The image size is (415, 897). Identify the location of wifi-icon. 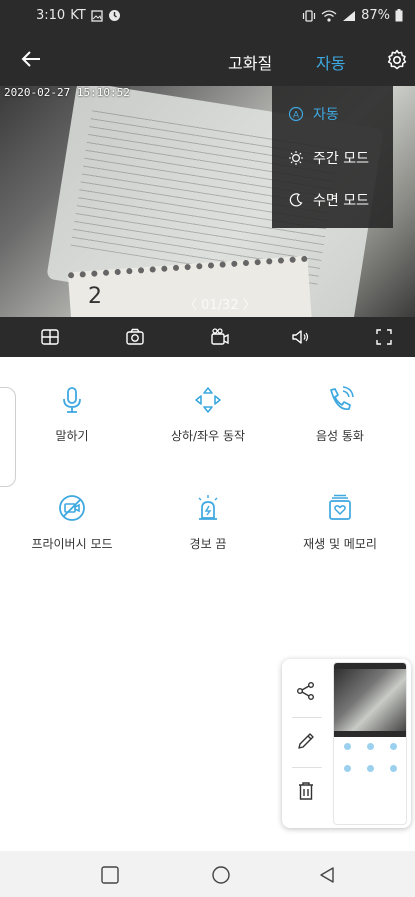
(329, 15).